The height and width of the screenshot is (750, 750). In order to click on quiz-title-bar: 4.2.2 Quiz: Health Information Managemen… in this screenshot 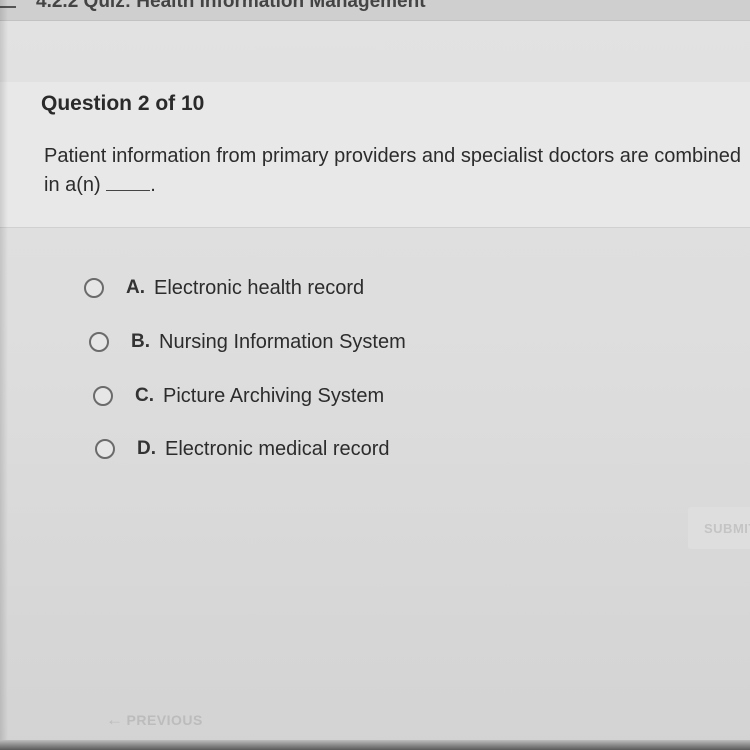, I will do `click(375, 10)`.